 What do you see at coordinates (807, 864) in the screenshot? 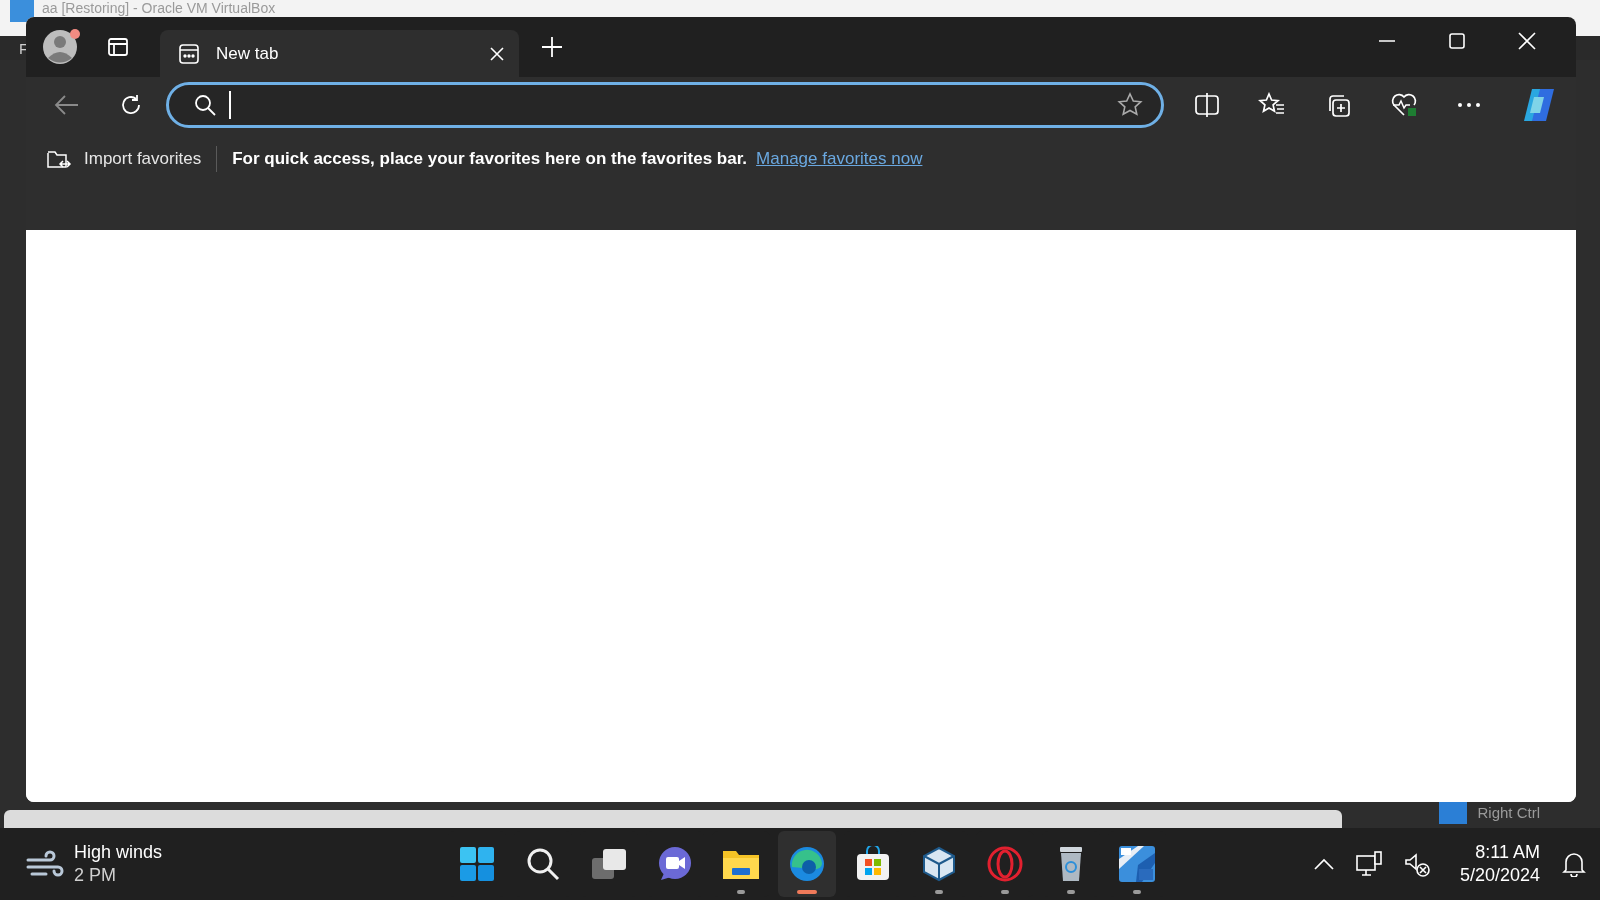
I see `browser-button` at bounding box center [807, 864].